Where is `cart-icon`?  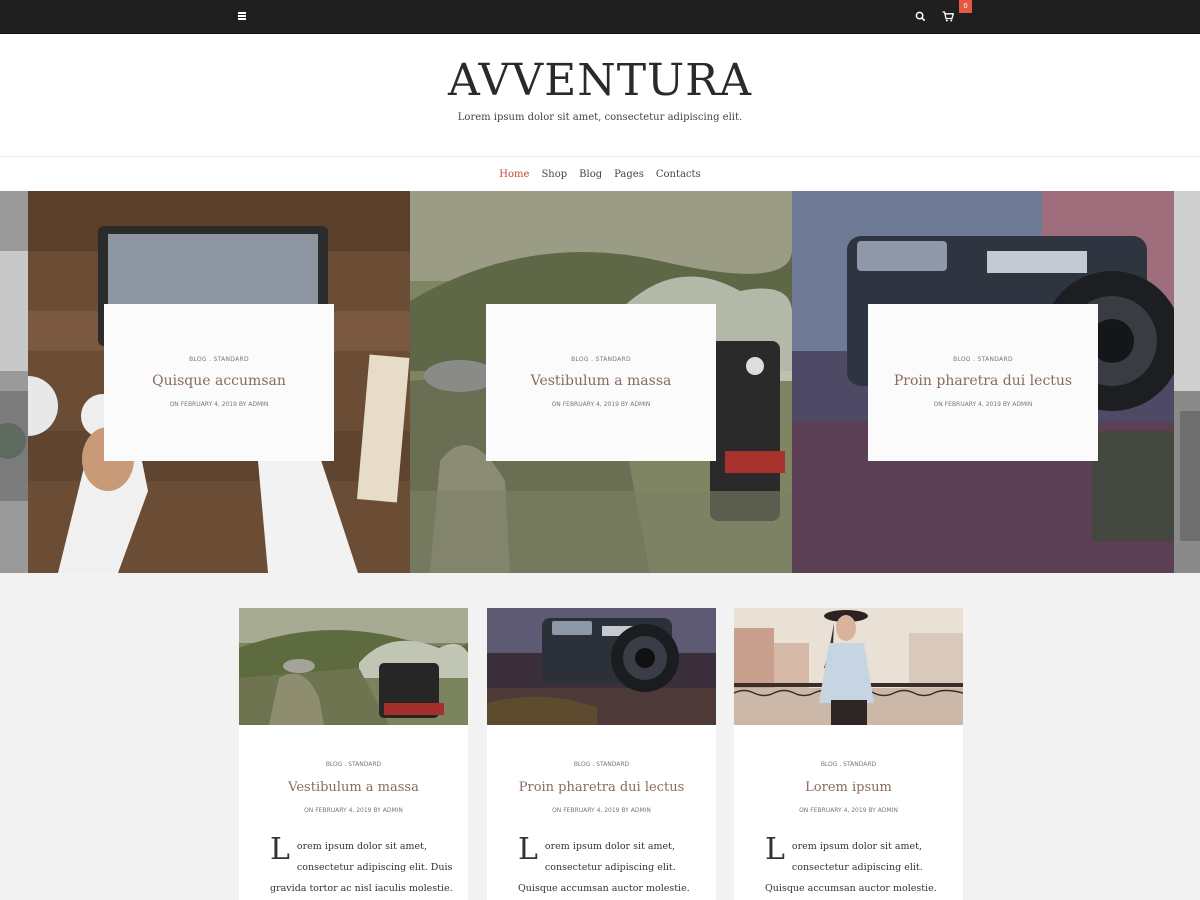 cart-icon is located at coordinates (948, 16).